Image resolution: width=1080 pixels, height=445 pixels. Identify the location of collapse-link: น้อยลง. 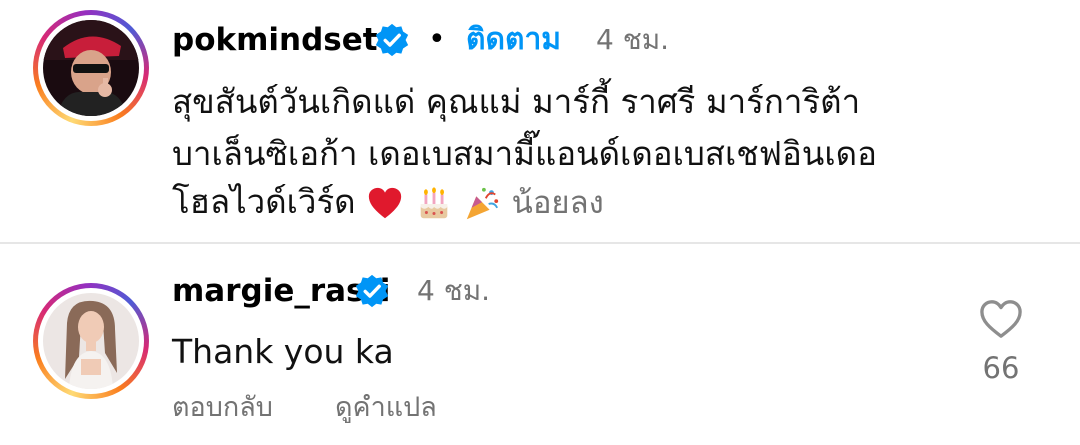
(558, 203).